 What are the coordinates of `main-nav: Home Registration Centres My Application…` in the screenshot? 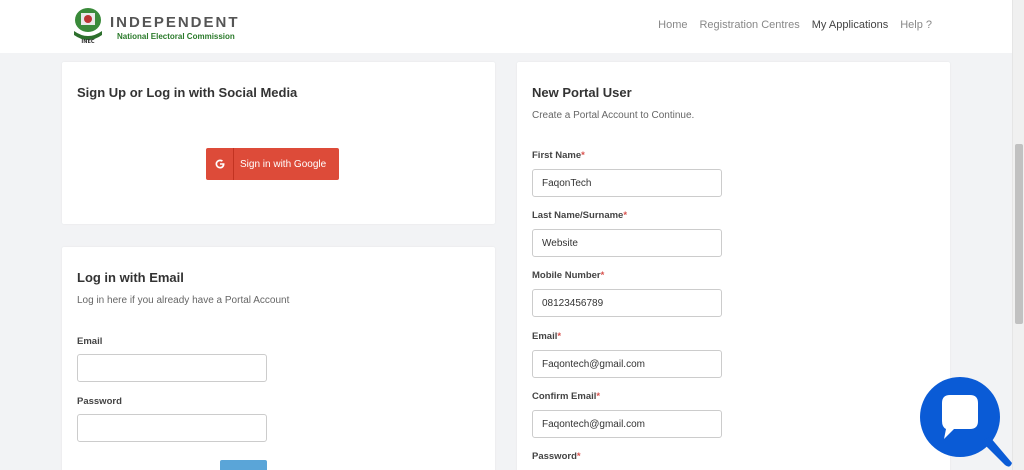 It's located at (835, 25).